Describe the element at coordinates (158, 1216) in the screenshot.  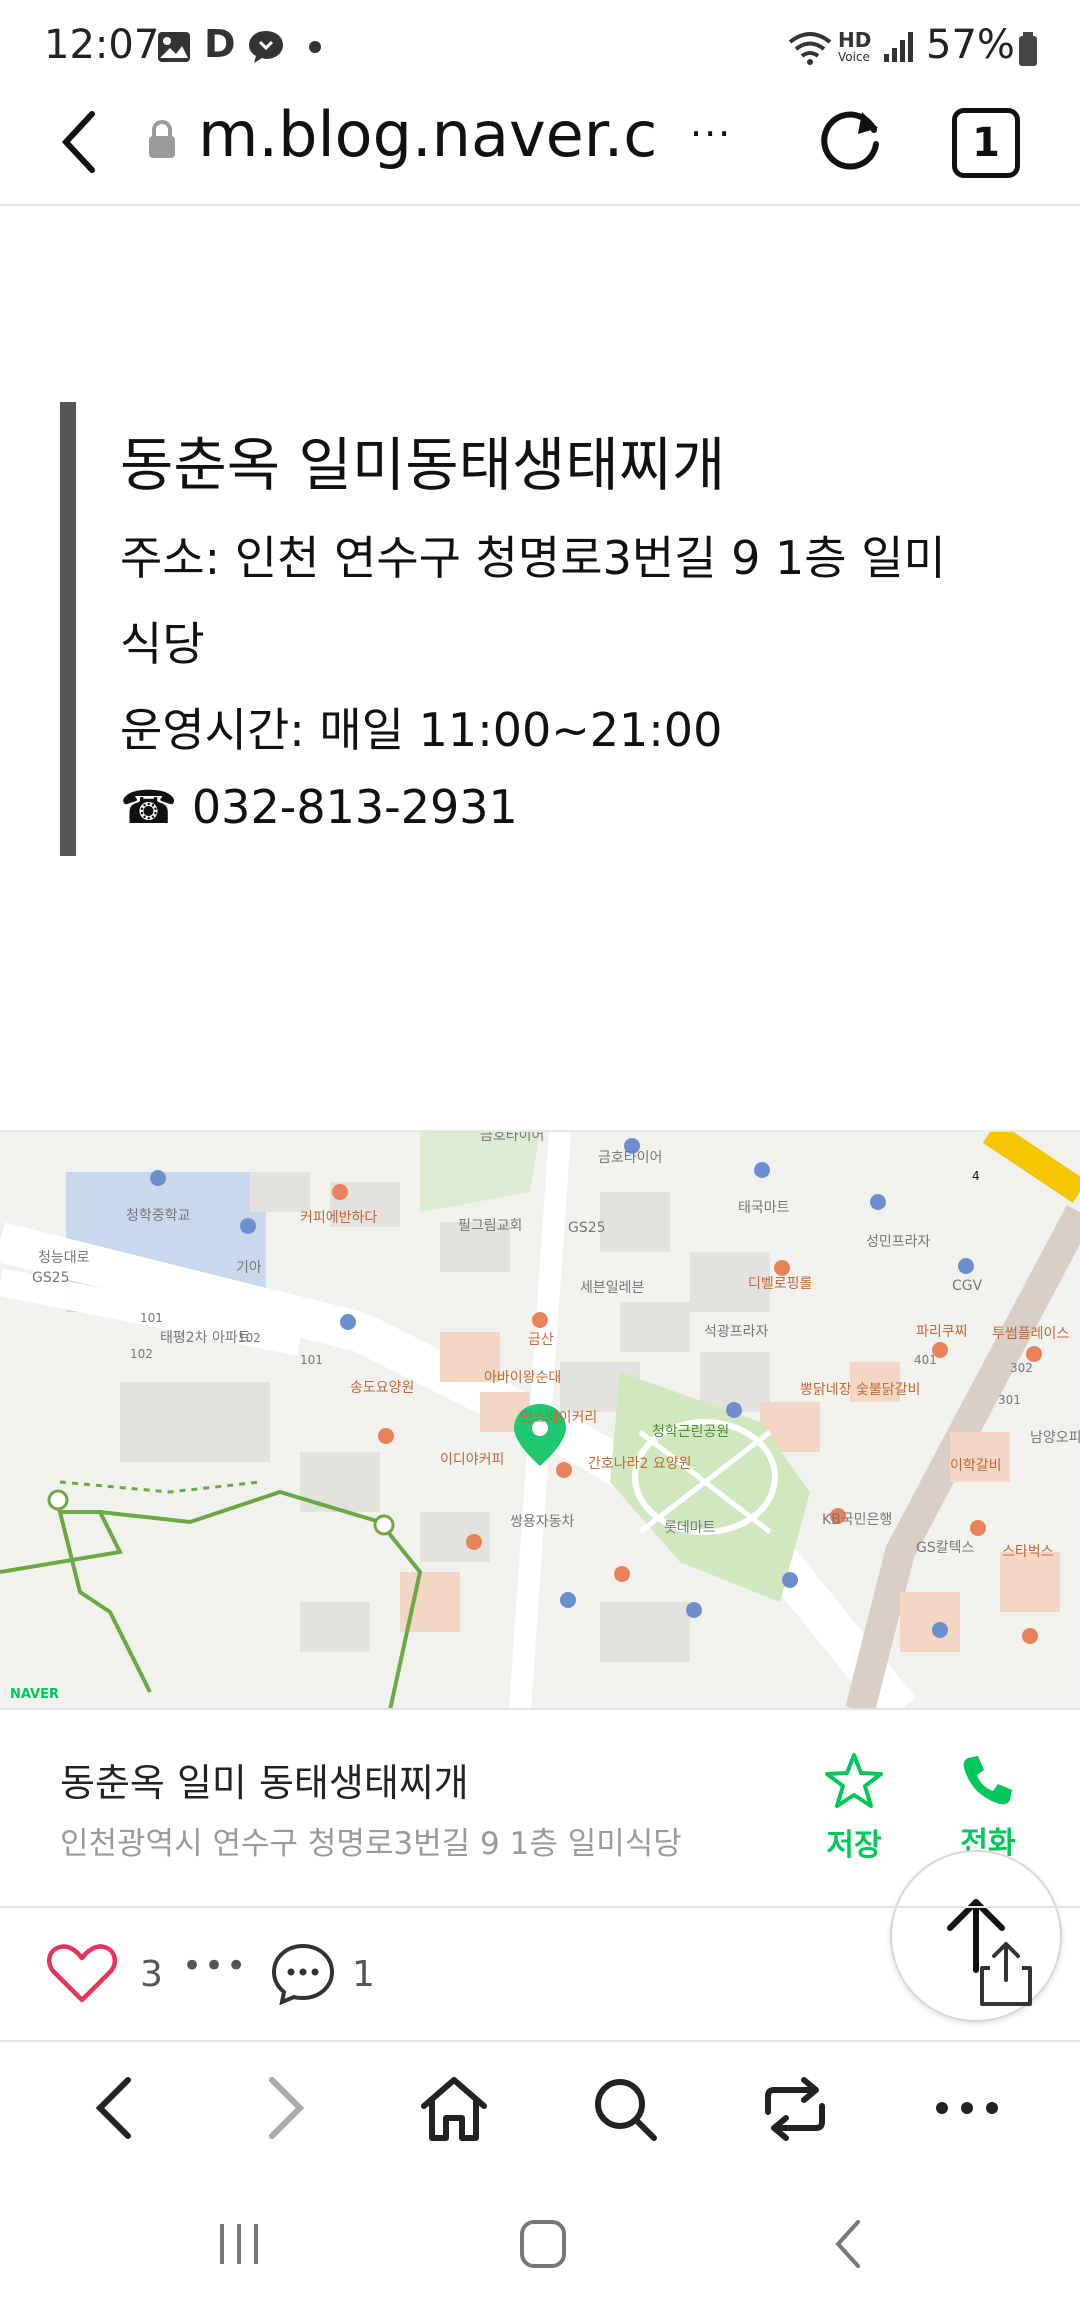
I see `map-label: 청학중학교` at that location.